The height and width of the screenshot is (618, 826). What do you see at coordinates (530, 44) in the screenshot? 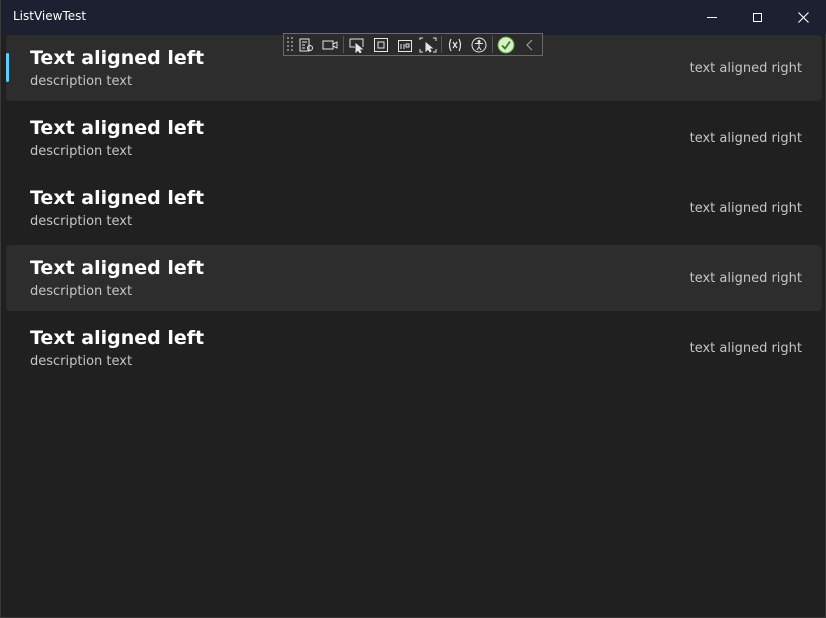
I see `collapse-icon` at bounding box center [530, 44].